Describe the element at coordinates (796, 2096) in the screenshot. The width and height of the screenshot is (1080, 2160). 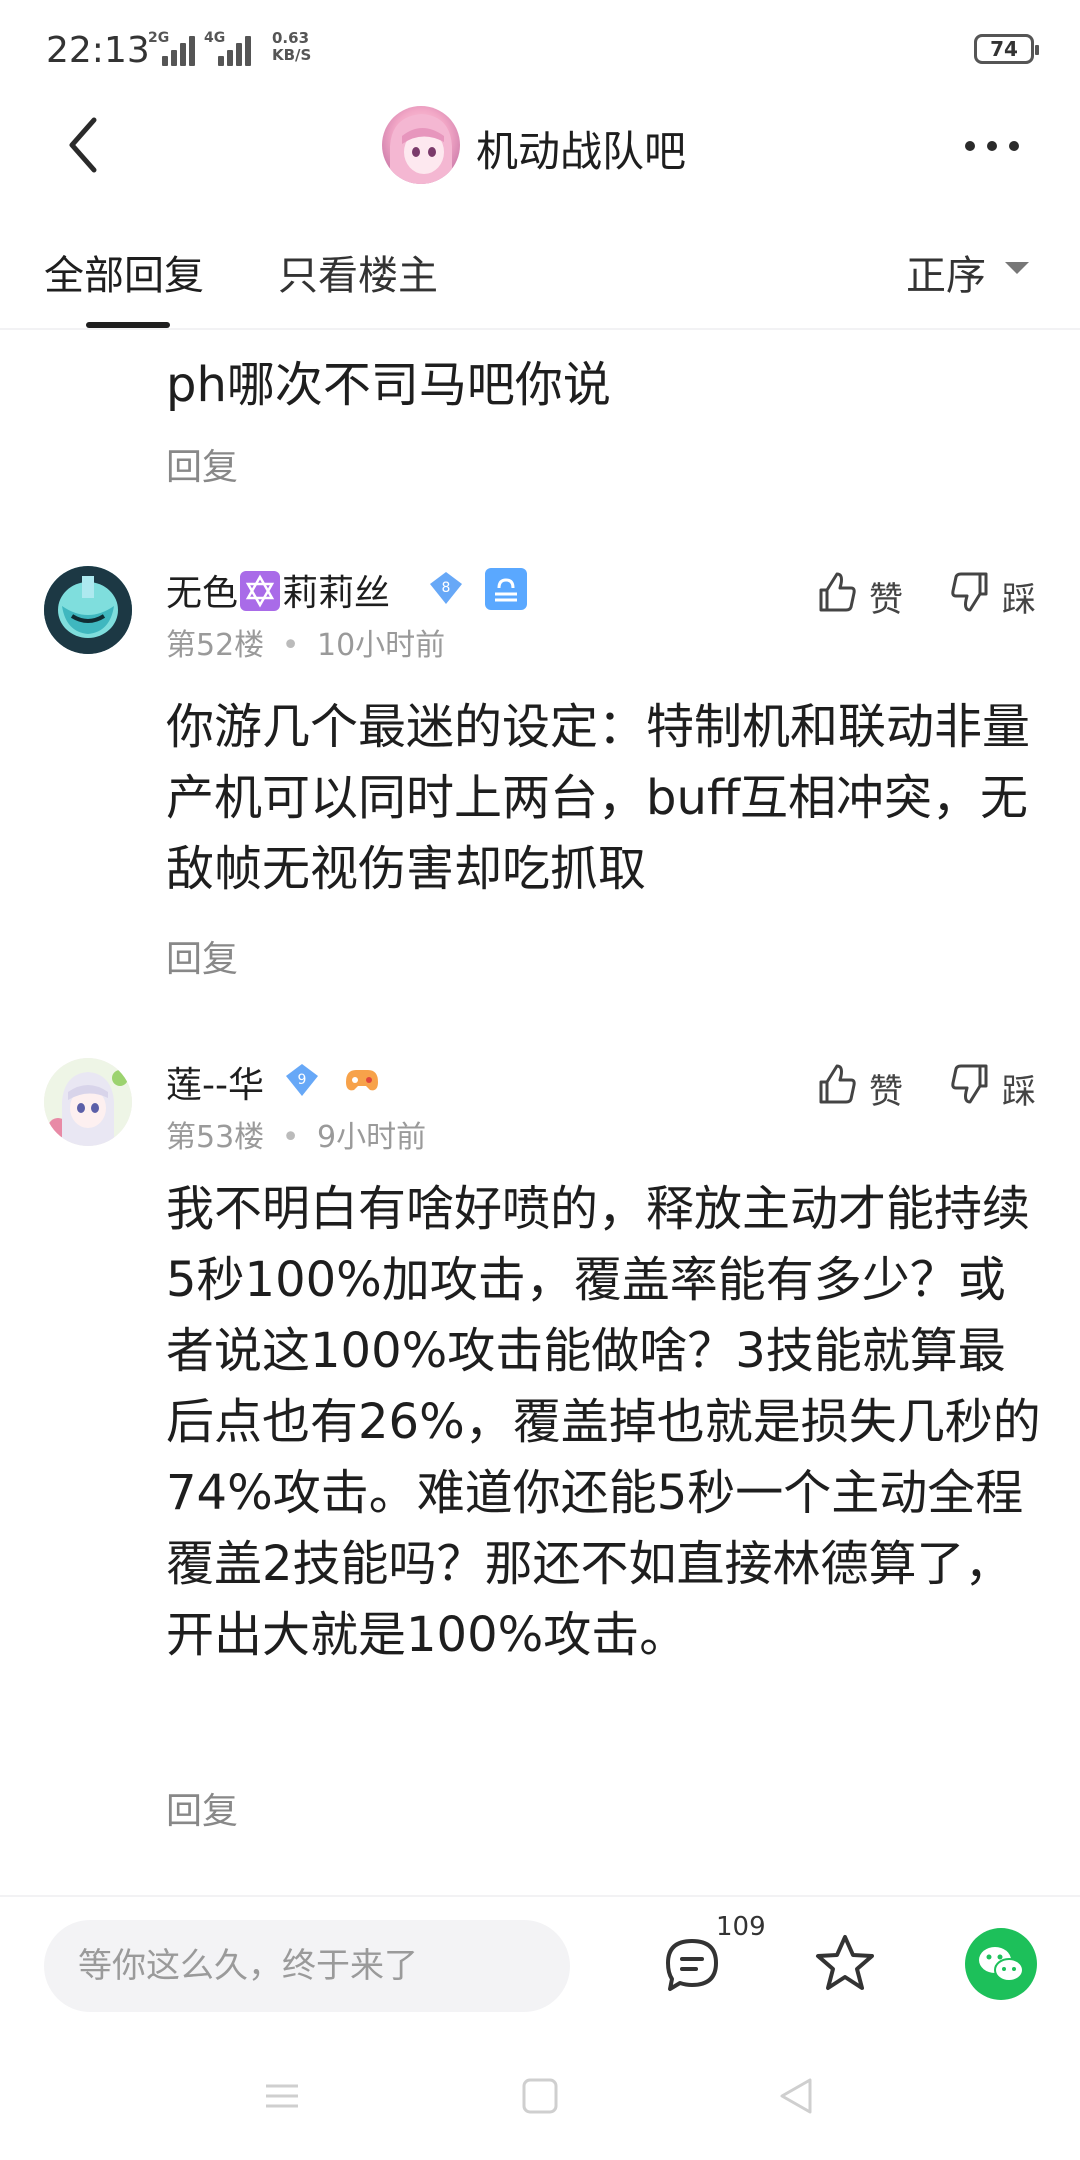
I see `back-triangle-icon` at that location.